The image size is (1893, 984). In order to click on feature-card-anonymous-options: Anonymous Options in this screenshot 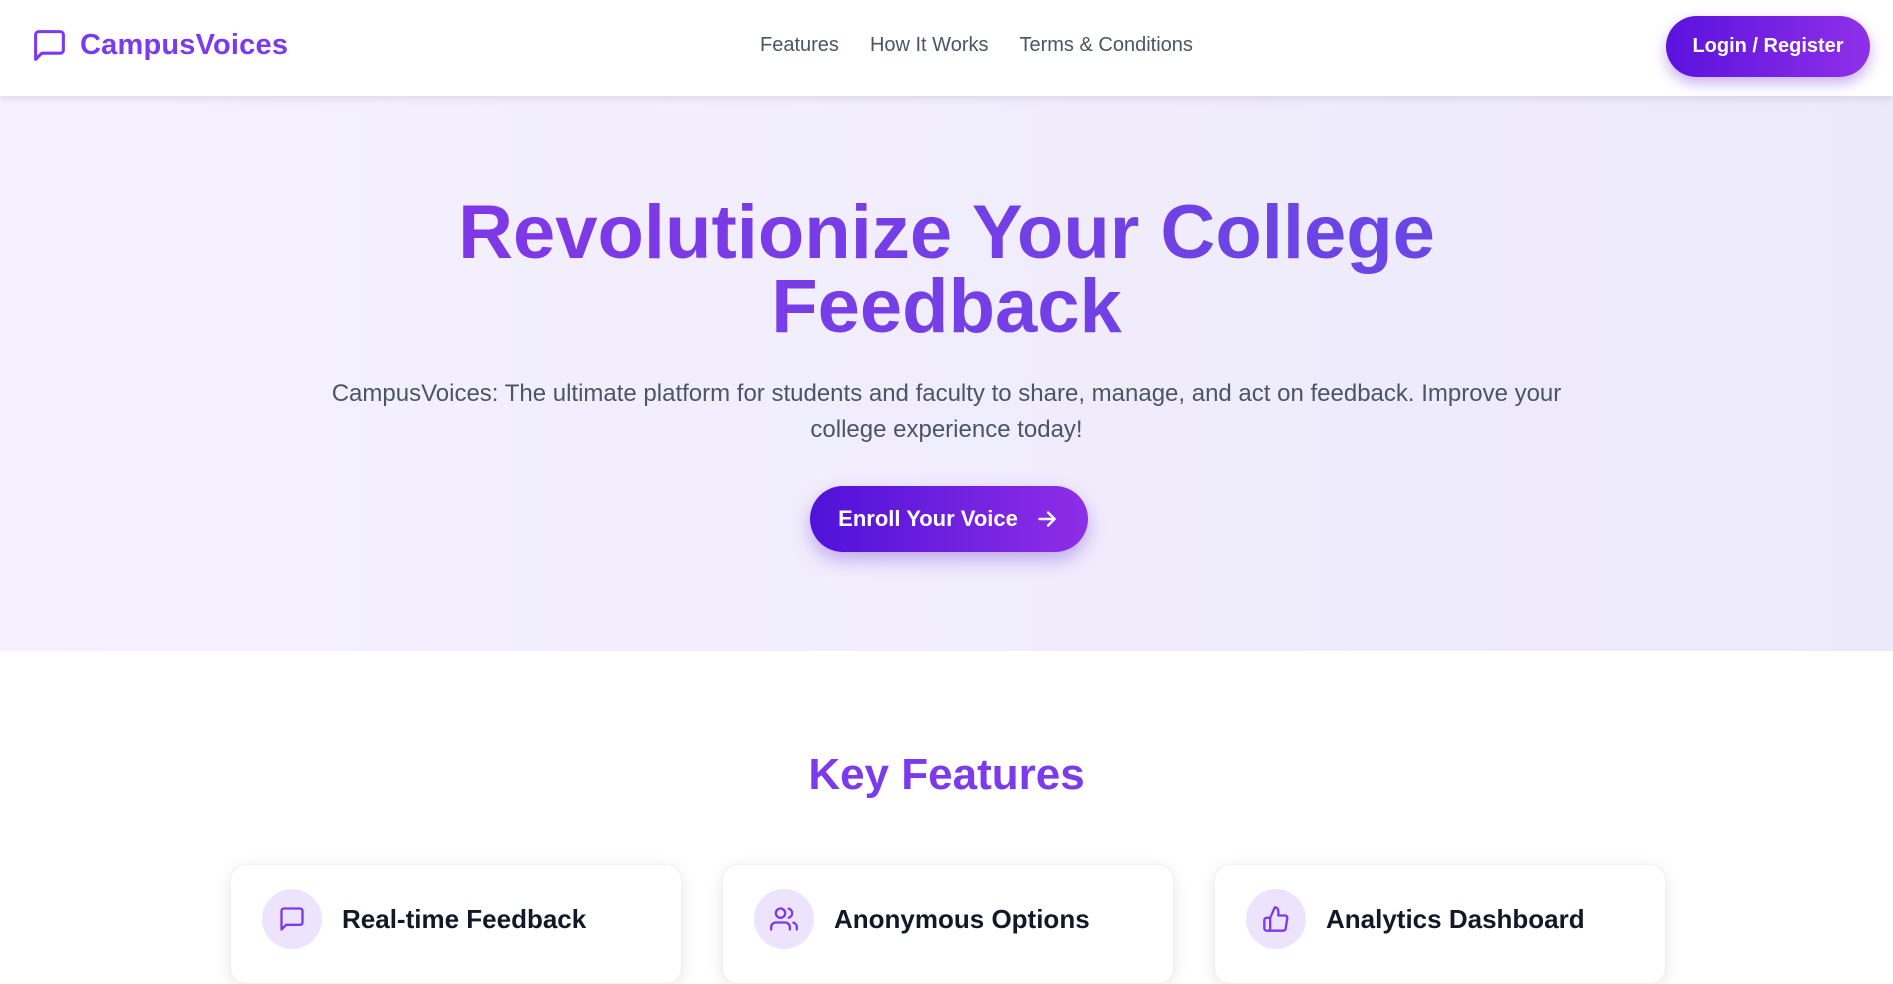, I will do `click(948, 924)`.